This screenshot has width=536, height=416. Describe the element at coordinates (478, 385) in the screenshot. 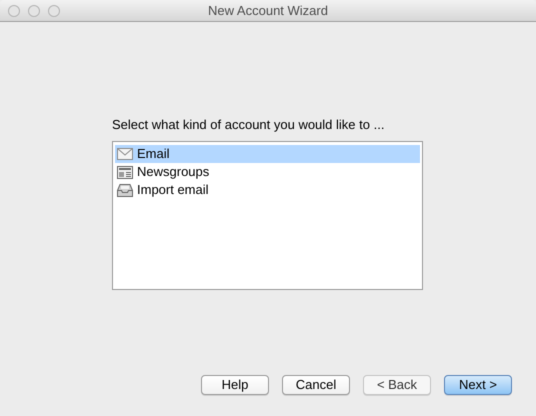

I see `dialog-button: Next >` at that location.